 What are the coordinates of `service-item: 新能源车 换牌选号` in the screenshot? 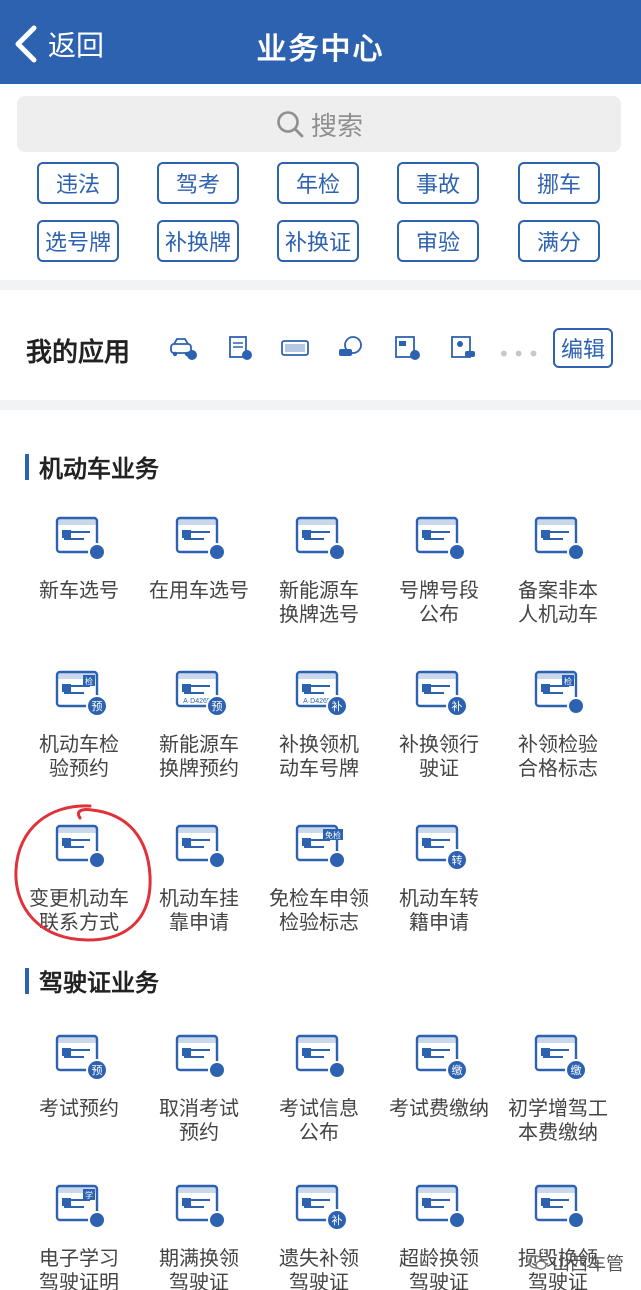 It's located at (319, 569).